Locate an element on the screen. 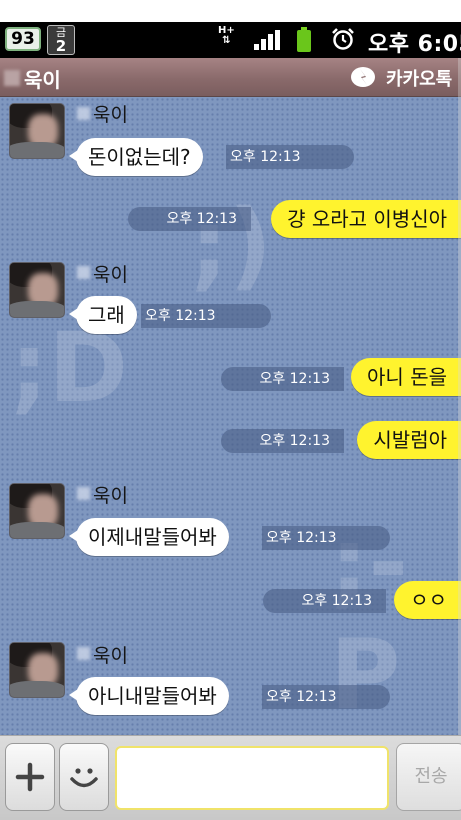 The image size is (461, 820). message-input is located at coordinates (252, 778).